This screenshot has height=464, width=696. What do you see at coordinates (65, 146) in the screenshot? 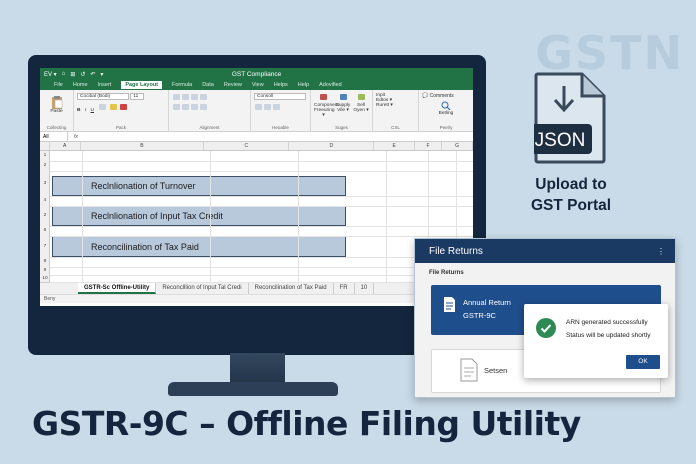
I see `column-header-a: A` at bounding box center [65, 146].